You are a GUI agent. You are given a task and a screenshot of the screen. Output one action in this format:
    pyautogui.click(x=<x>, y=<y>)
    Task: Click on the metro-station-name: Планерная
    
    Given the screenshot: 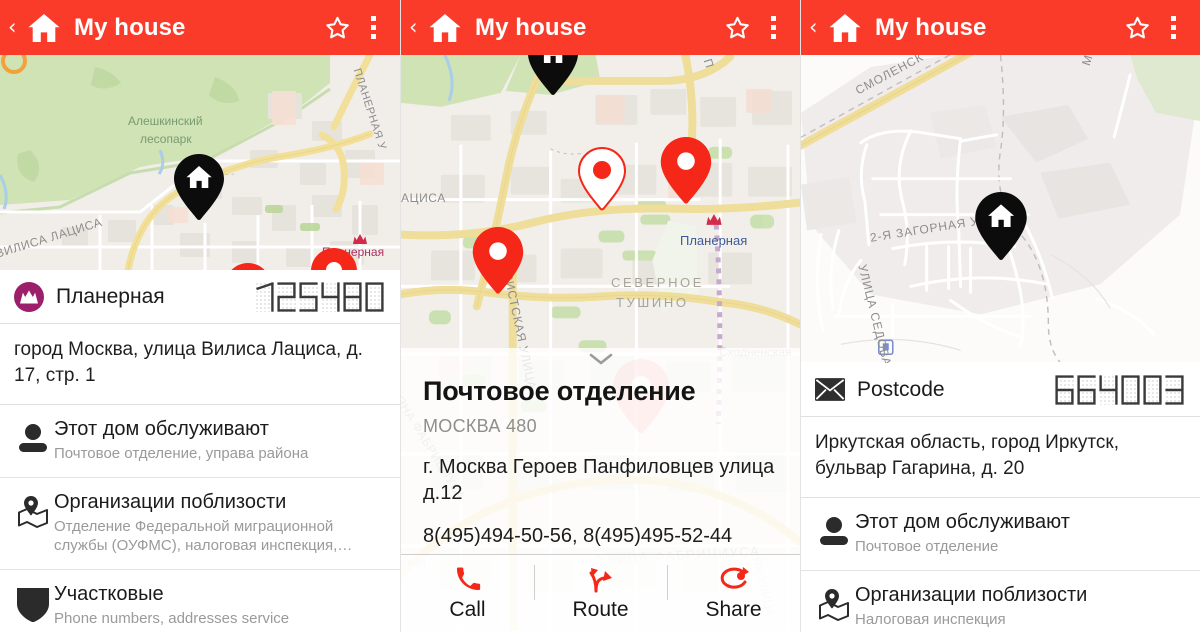 What is the action you would take?
    pyautogui.click(x=110, y=296)
    